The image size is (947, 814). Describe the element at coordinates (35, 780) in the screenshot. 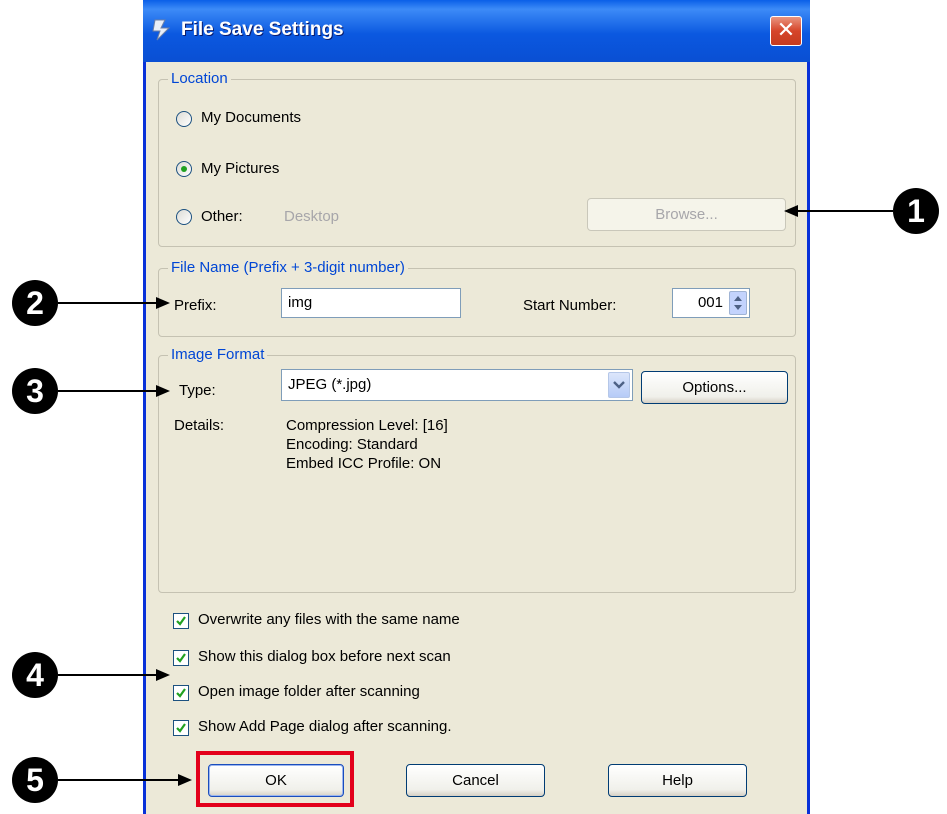

I see `callout-marker-5: 5` at that location.